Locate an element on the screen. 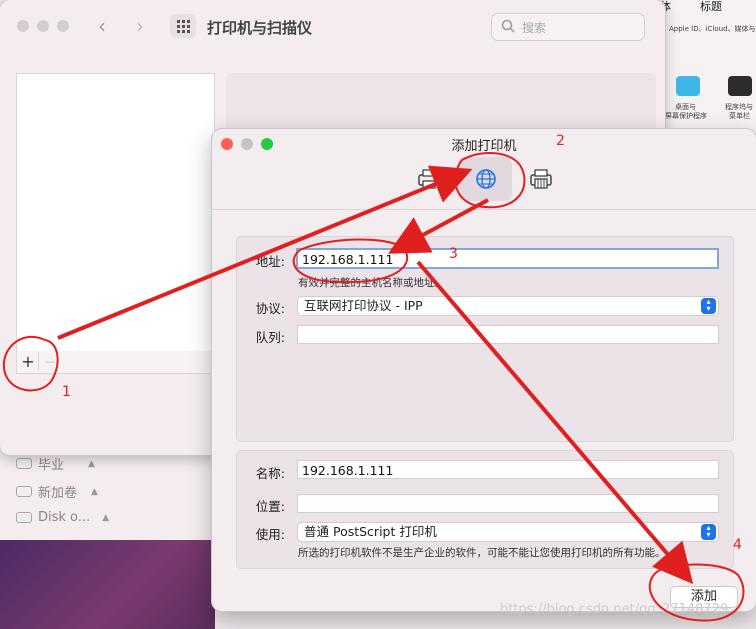 This screenshot has width=756, height=629. annotation-number: 3 is located at coordinates (453, 254).